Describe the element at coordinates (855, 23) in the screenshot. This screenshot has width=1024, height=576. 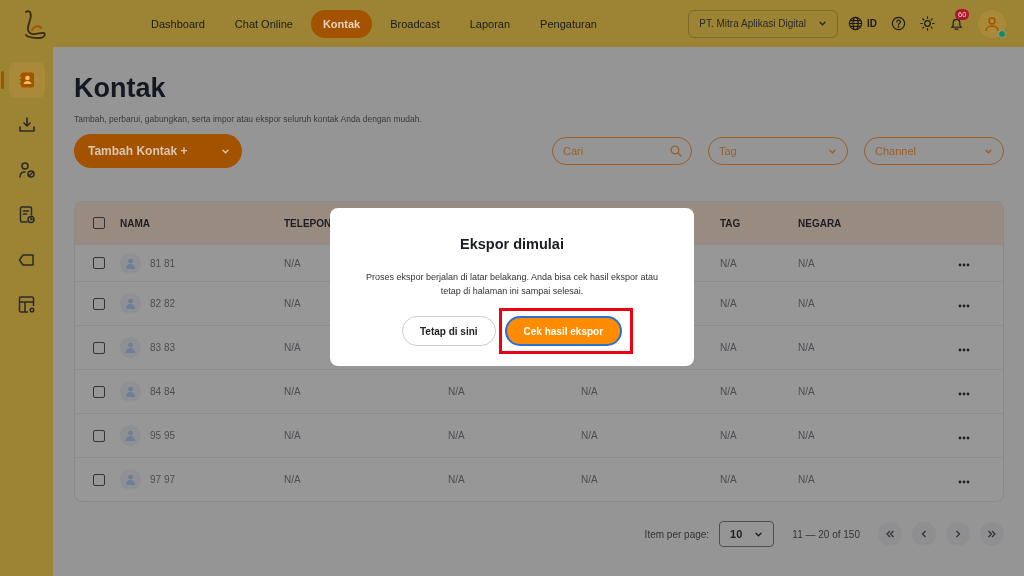
I see `globe-icon` at that location.